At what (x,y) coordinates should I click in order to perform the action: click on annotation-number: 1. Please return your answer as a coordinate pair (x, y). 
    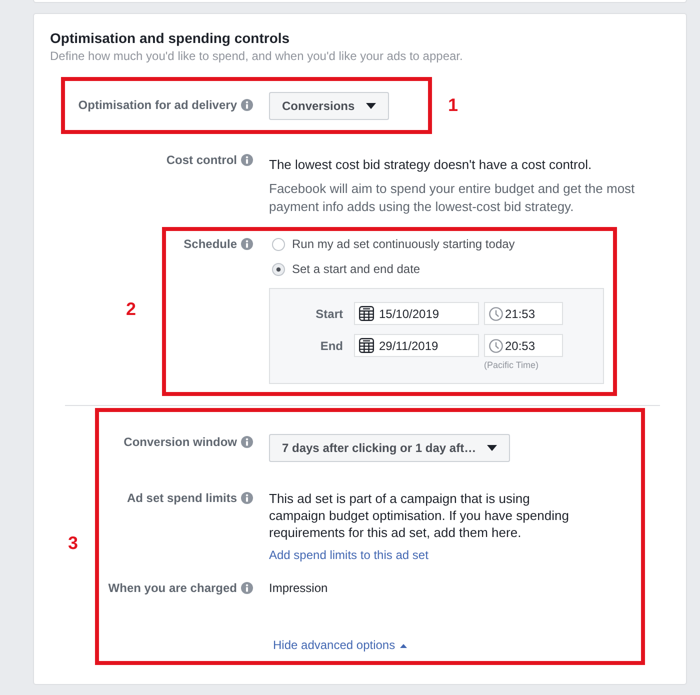
    Looking at the image, I should click on (453, 105).